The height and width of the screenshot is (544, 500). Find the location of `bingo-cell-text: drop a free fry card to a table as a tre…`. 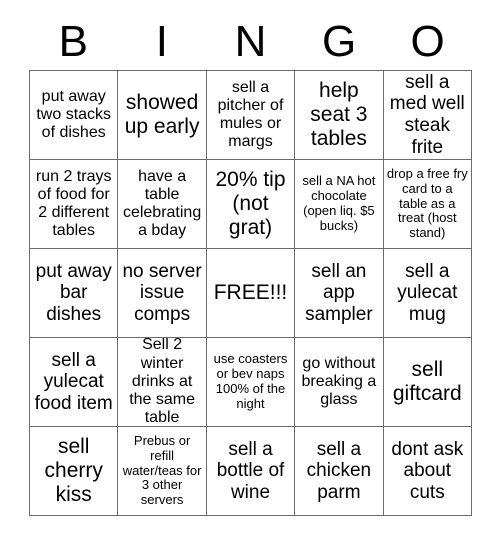

bingo-cell-text: drop a free fry card to a table as a tre… is located at coordinates (427, 203).